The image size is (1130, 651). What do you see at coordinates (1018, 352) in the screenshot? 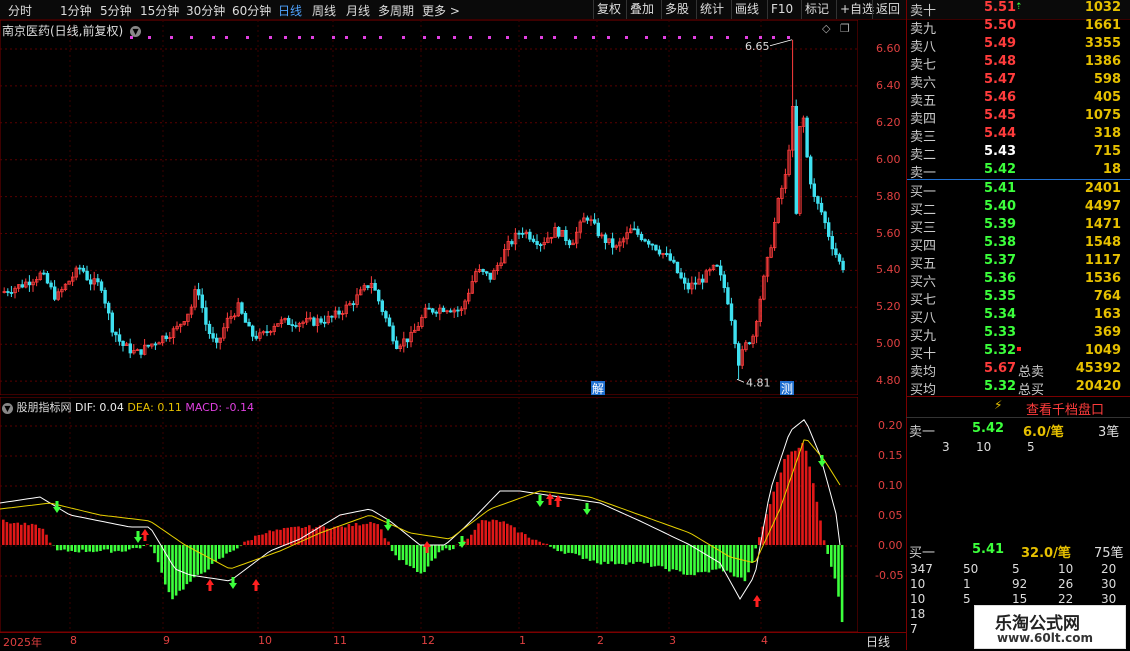
I see `bid-level: 买十5.321049` at bounding box center [1018, 352].